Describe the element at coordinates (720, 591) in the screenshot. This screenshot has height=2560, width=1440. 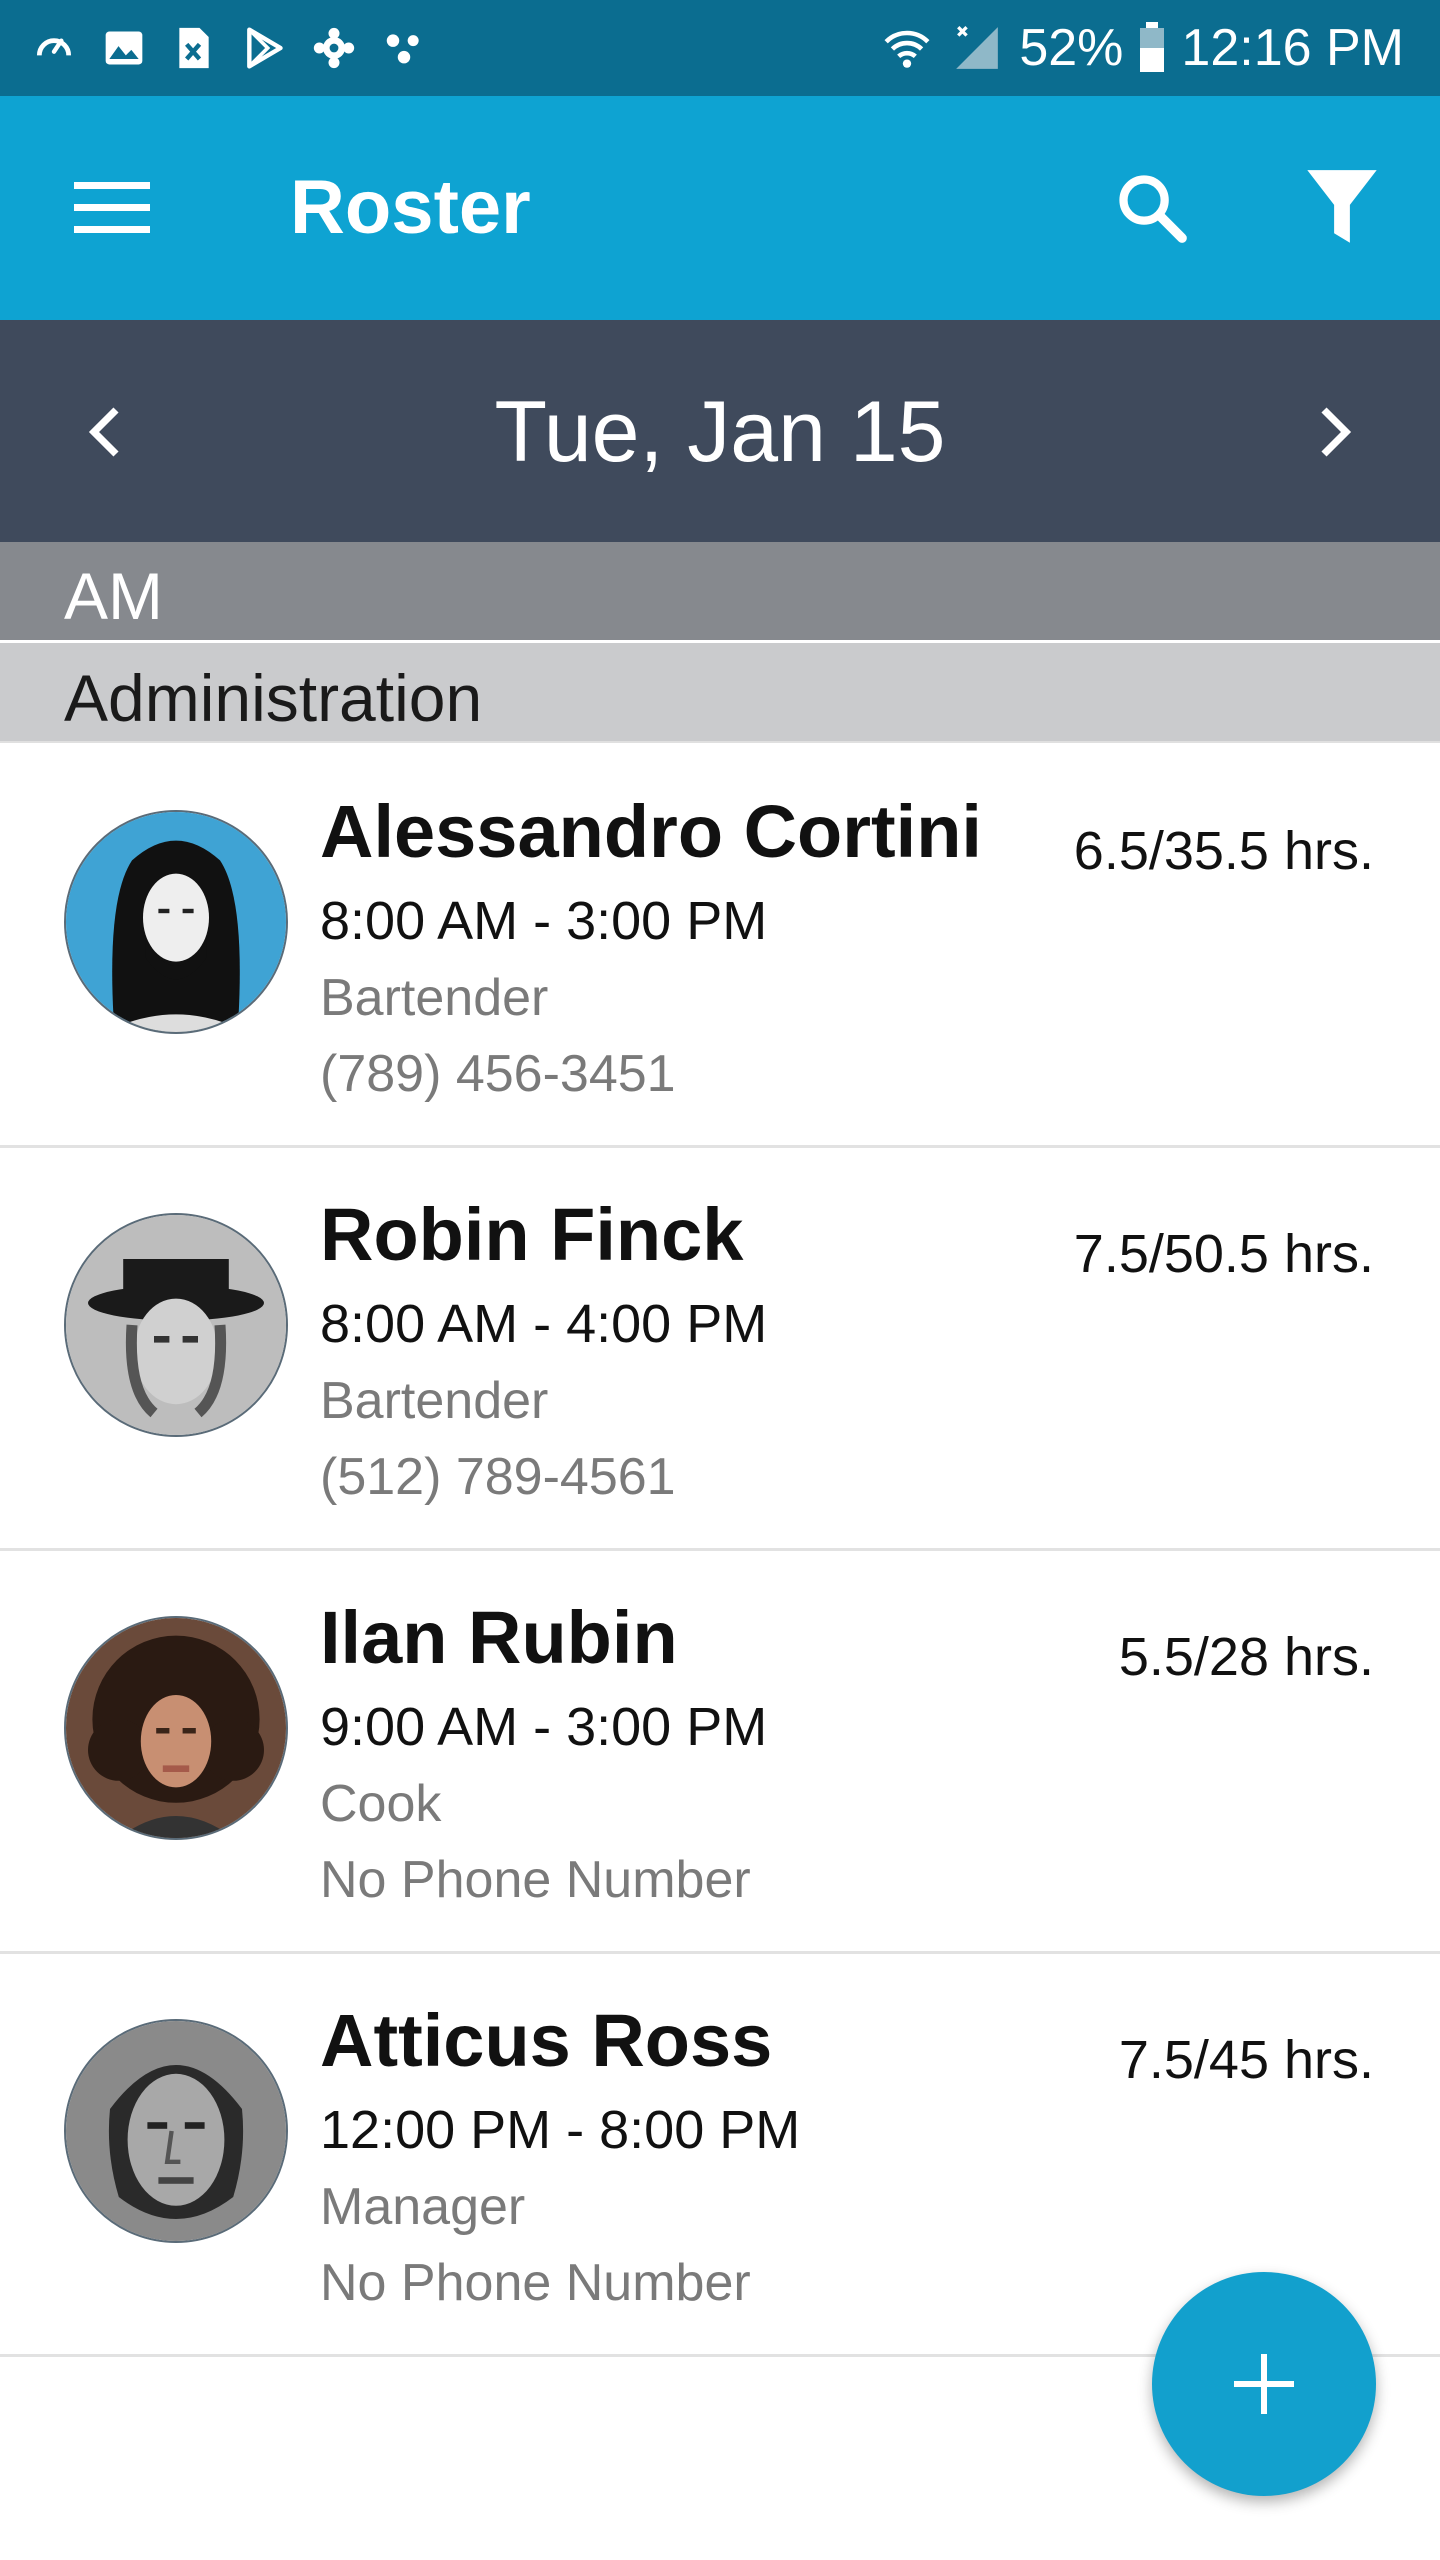
I see `shift-section-header: AM` at that location.